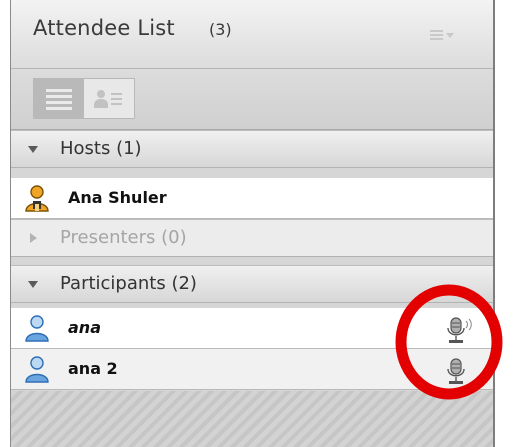  Describe the element at coordinates (101, 148) in the screenshot. I see `section-hosts-label: Hosts (1)` at that location.